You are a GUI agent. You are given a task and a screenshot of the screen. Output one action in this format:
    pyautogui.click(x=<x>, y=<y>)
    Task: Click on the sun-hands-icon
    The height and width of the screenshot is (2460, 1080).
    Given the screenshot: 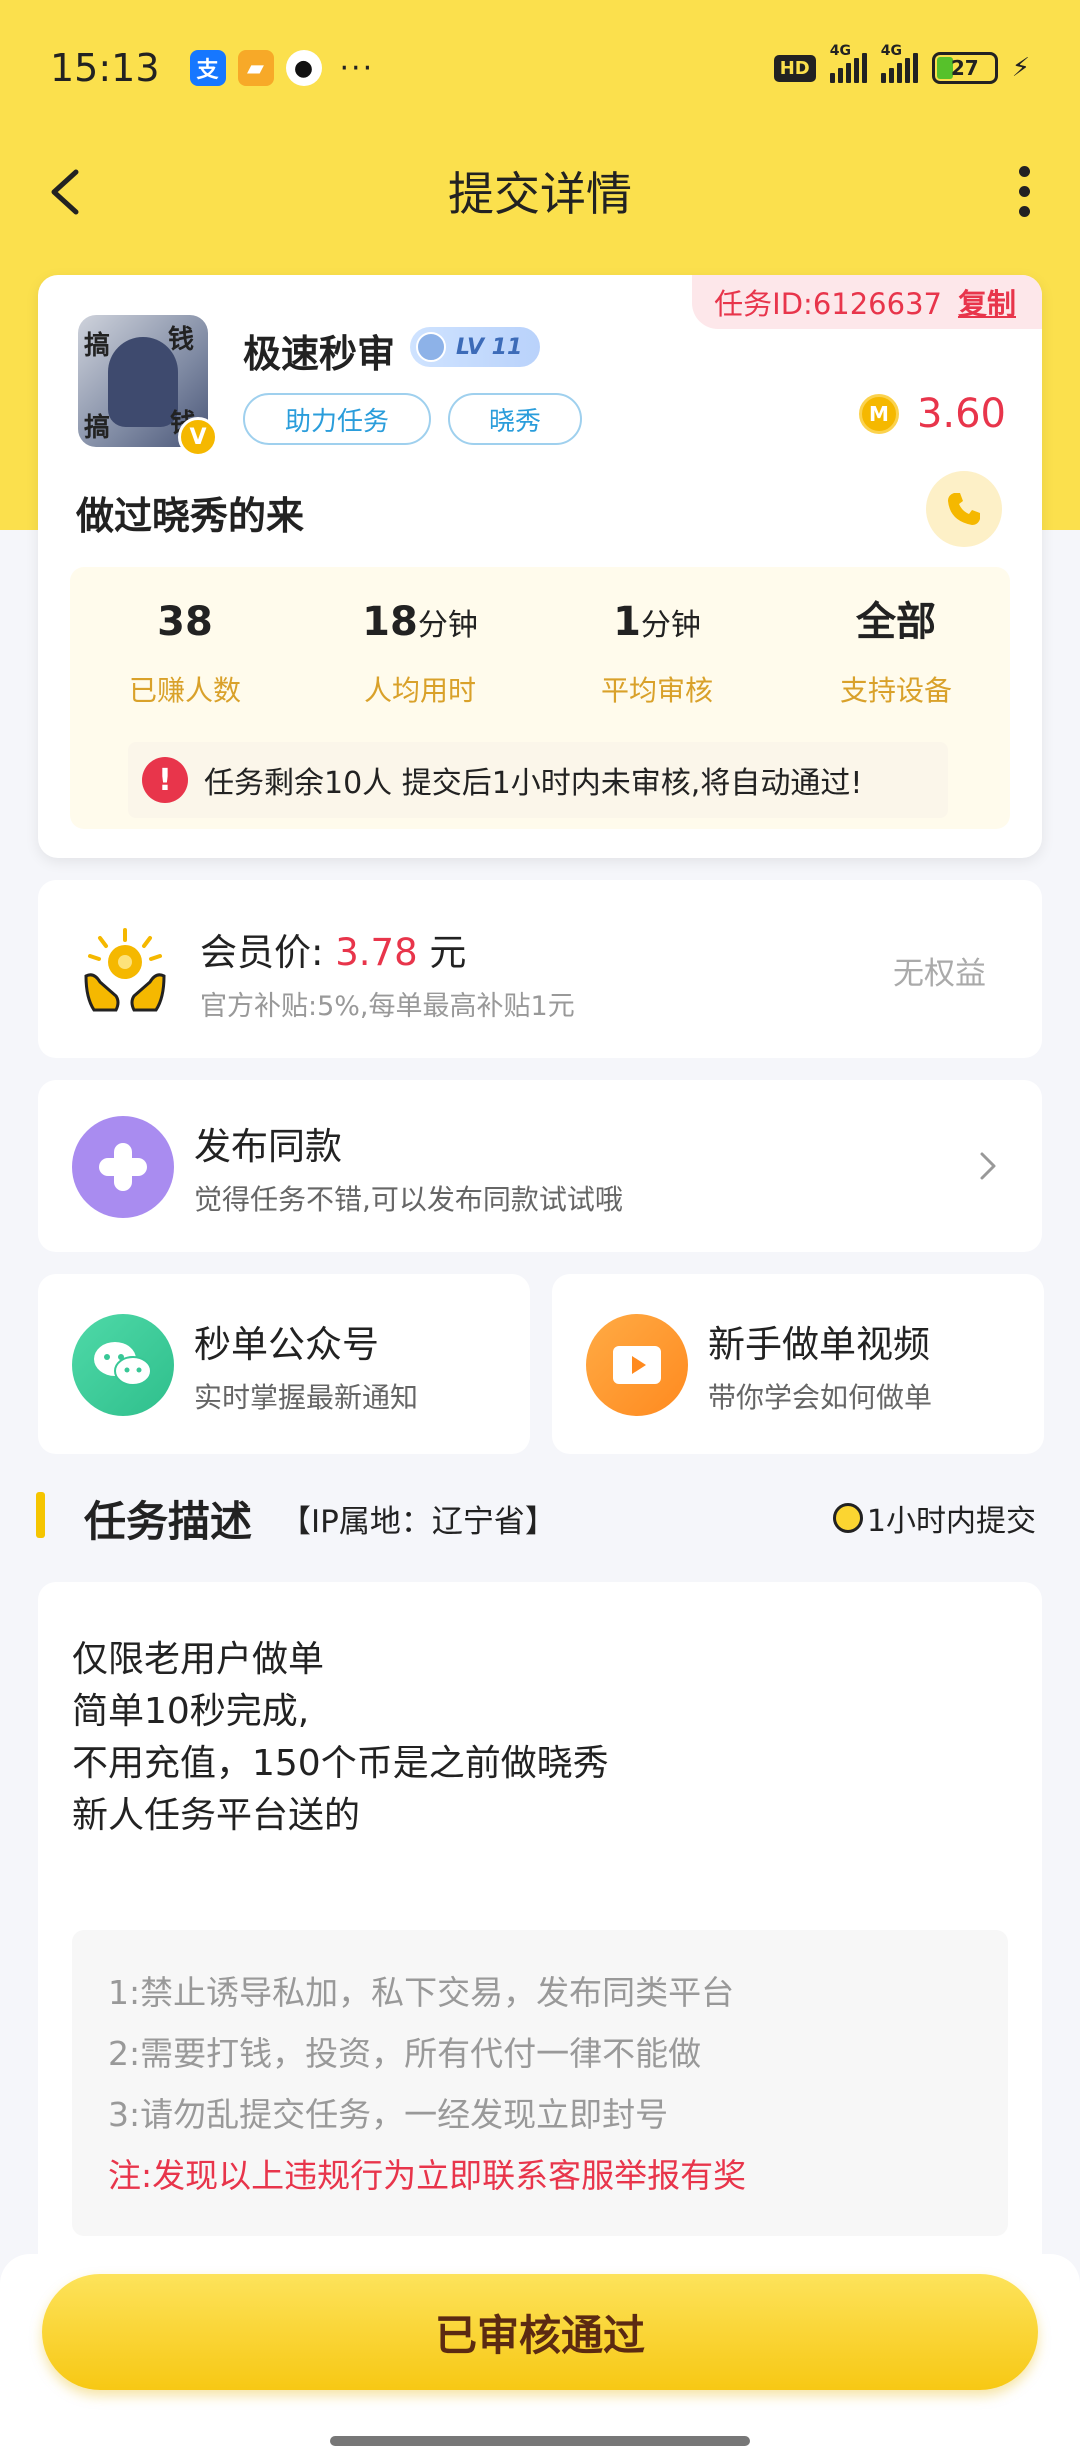 What is the action you would take?
    pyautogui.click(x=125, y=970)
    